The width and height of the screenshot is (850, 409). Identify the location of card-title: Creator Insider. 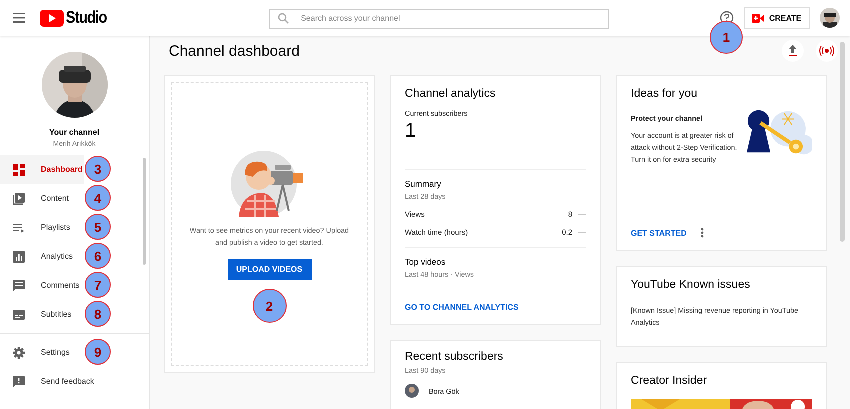
(669, 381).